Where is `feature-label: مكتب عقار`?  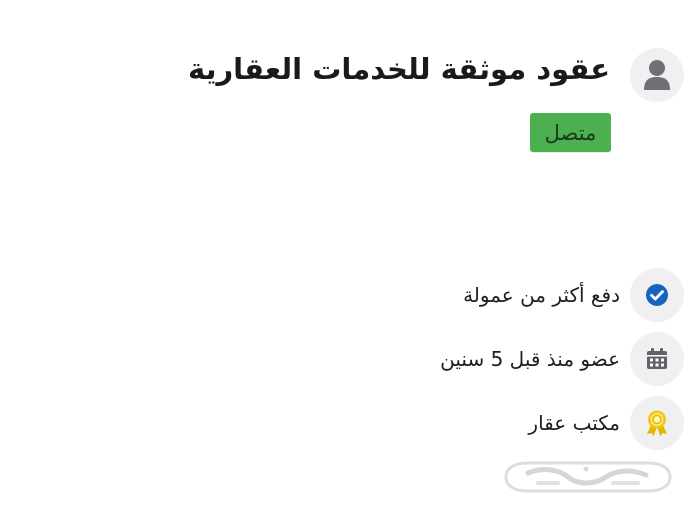
feature-label: مكتب عقار is located at coordinates (574, 423).